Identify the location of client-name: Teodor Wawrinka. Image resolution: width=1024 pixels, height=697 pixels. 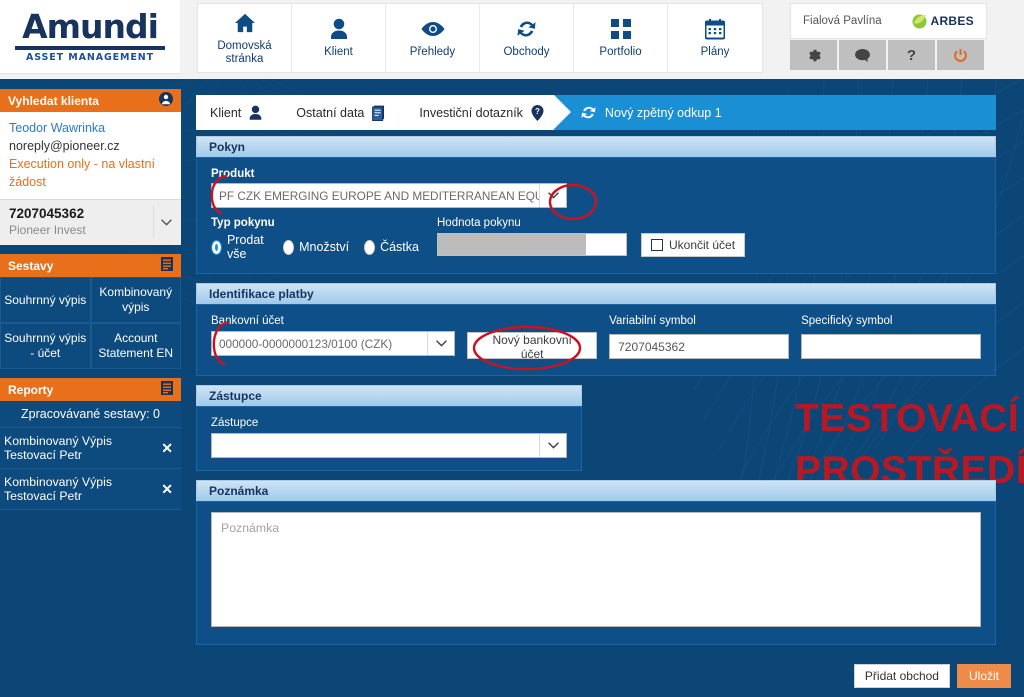
(90, 128).